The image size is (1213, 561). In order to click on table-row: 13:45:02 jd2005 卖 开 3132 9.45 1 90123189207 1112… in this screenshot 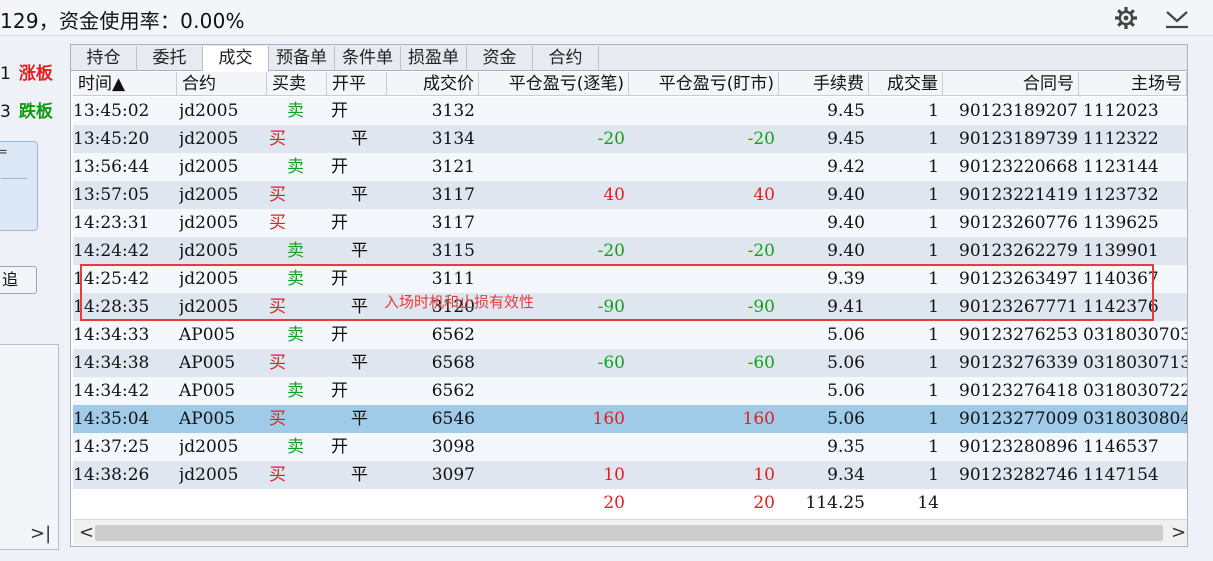, I will do `click(630, 111)`.